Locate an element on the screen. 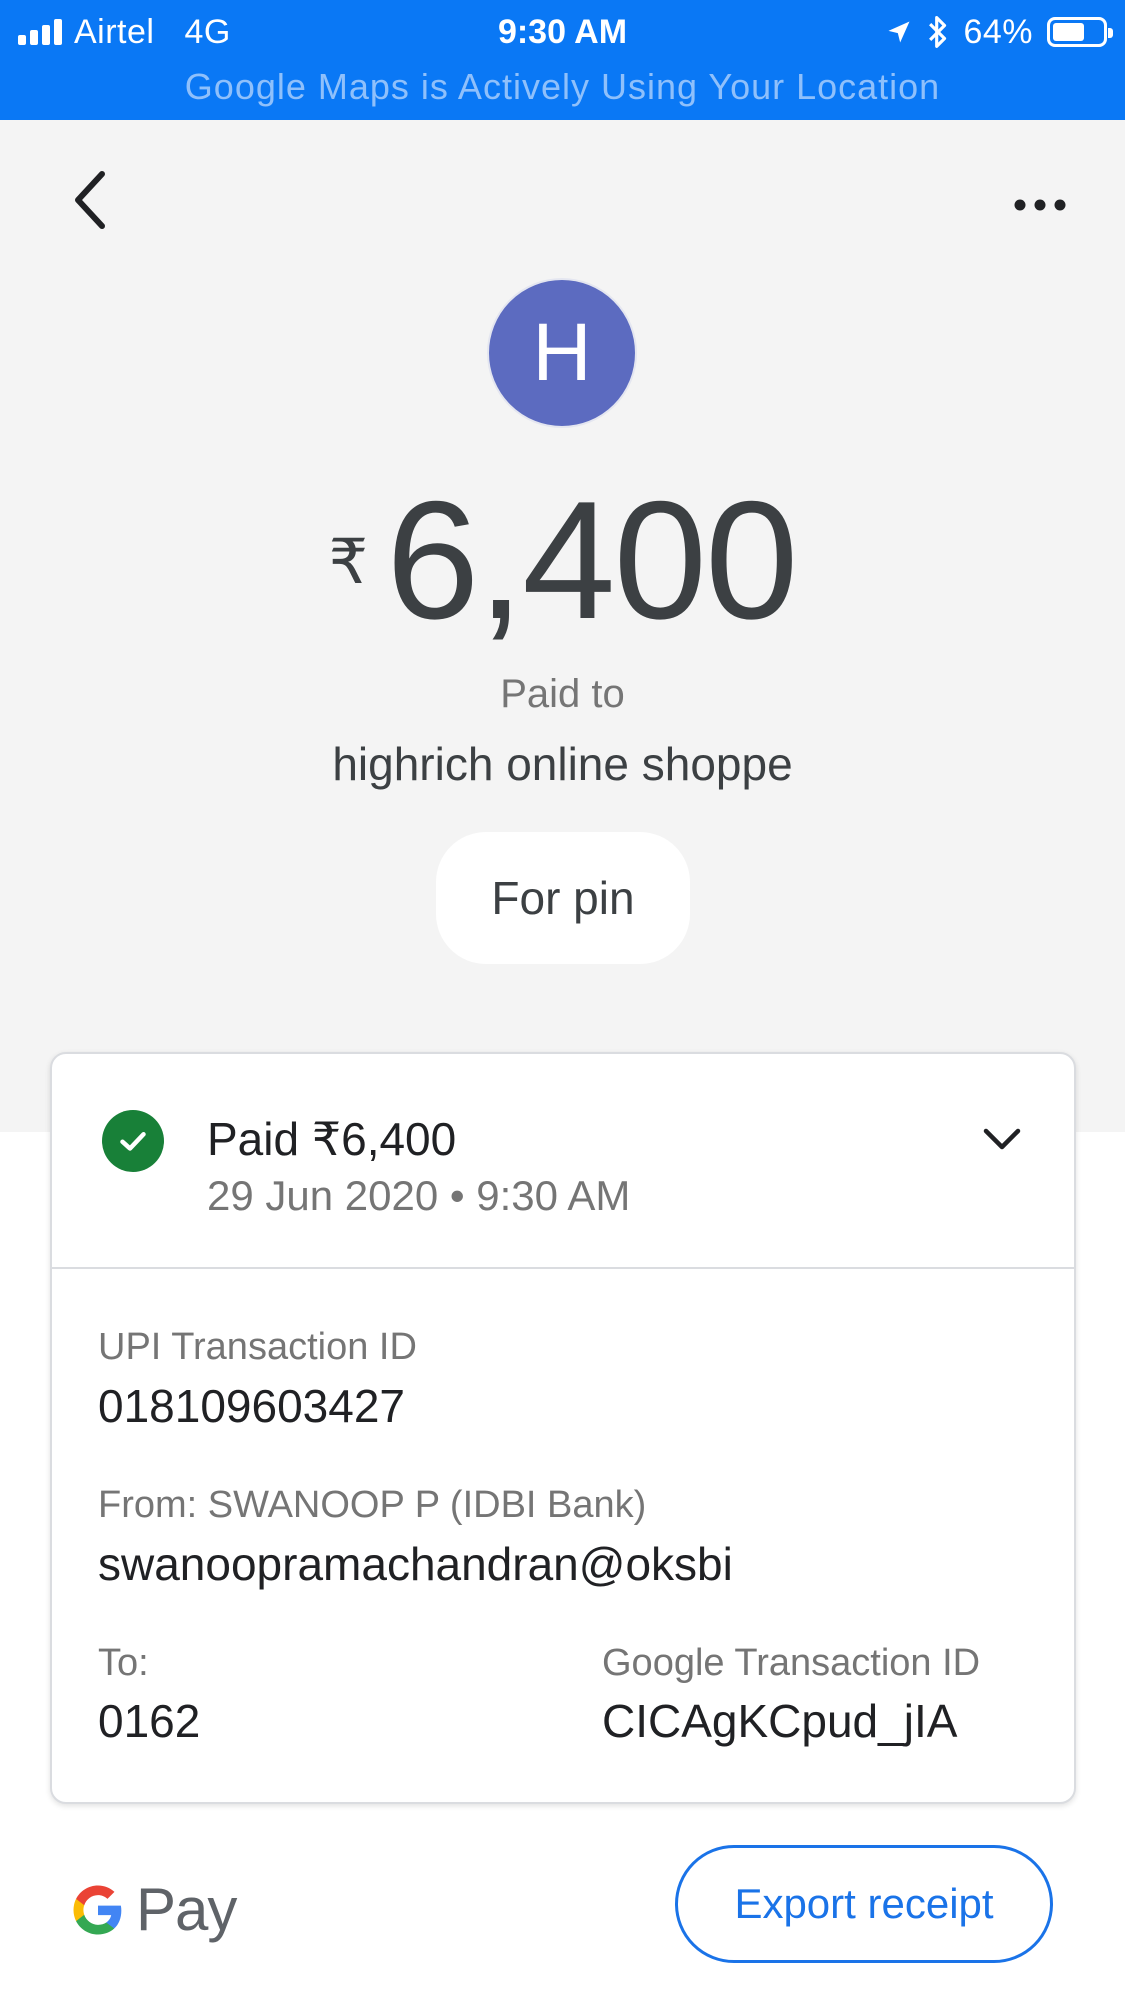  battery-percent: 64% is located at coordinates (998, 31).